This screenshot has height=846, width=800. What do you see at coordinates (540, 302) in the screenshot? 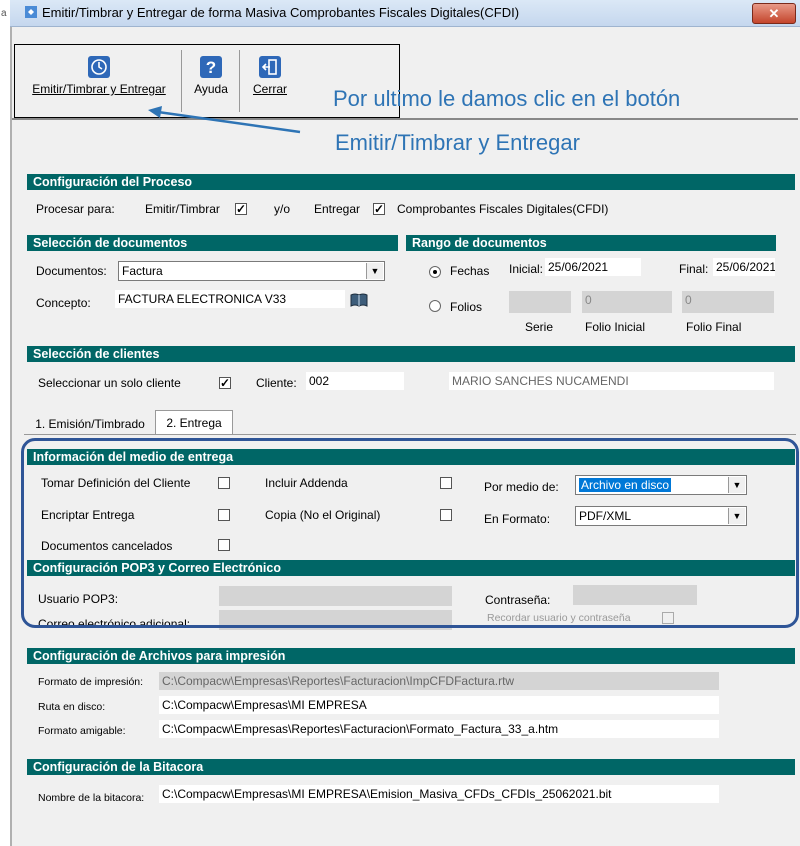
I see `serie-field` at bounding box center [540, 302].